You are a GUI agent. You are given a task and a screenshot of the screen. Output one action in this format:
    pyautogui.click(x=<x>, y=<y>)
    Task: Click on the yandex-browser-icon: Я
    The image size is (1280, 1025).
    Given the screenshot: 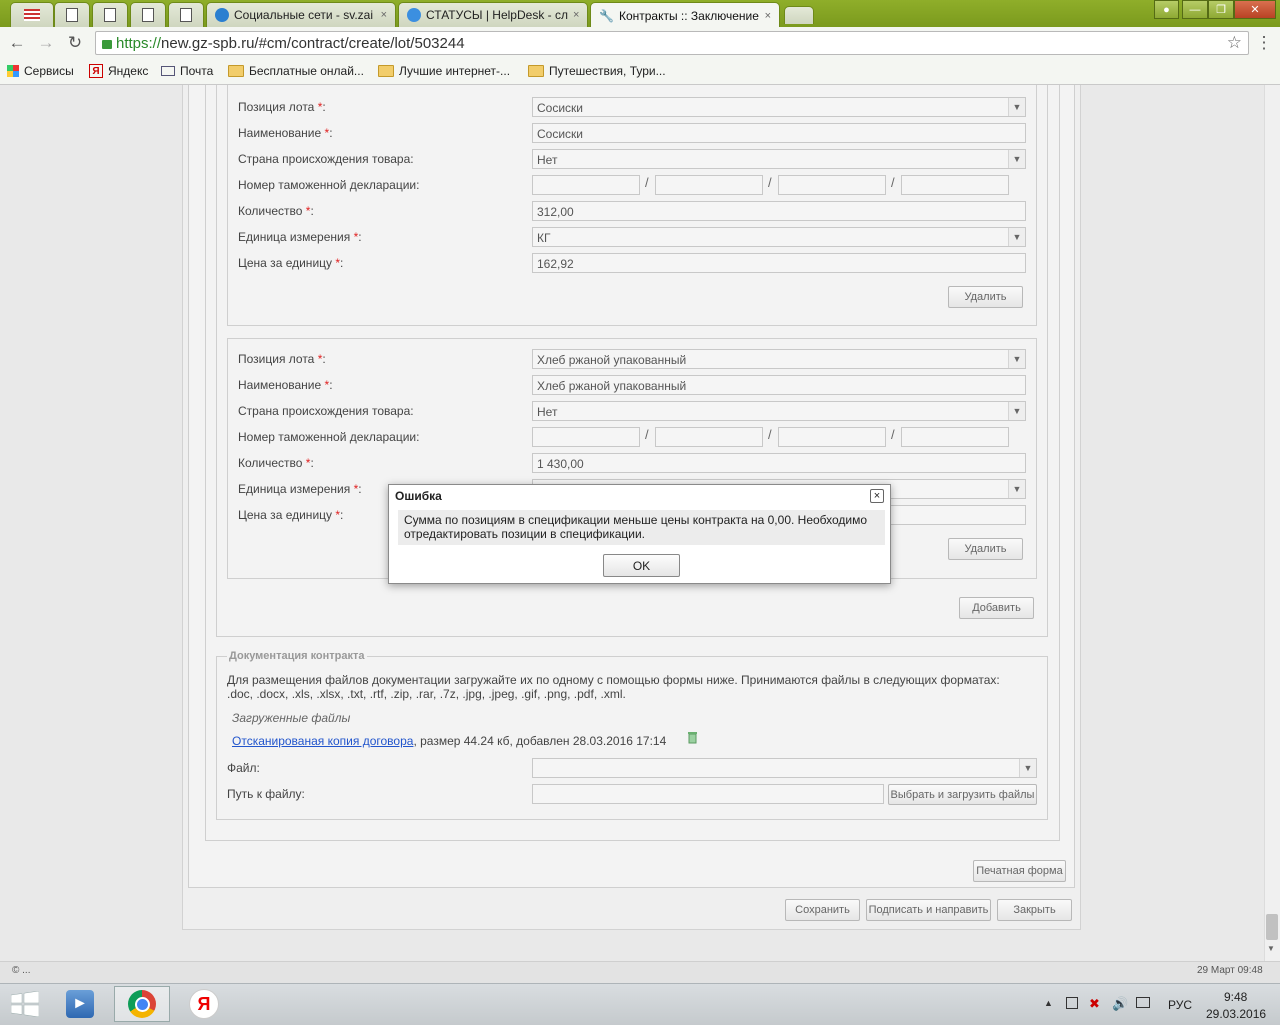 What is the action you would take?
    pyautogui.click(x=204, y=1004)
    